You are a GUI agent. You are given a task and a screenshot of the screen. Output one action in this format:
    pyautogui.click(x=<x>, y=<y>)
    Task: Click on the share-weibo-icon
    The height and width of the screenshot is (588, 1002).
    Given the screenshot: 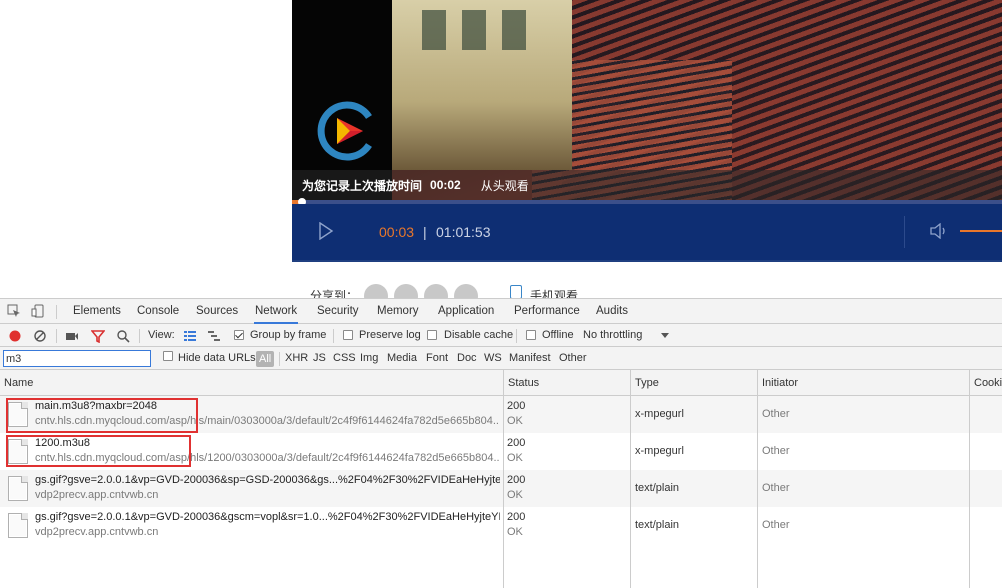 What is the action you would take?
    pyautogui.click(x=436, y=291)
    